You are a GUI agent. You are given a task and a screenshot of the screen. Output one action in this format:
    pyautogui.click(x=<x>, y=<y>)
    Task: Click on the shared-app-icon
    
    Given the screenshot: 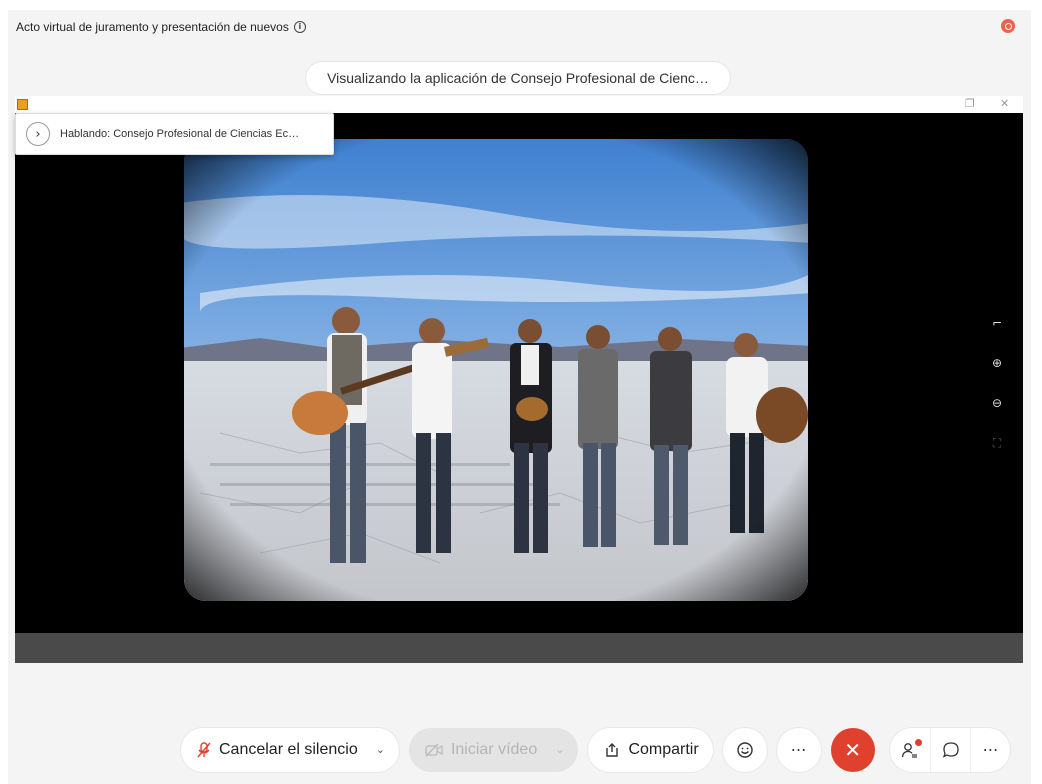 What is the action you would take?
    pyautogui.click(x=22, y=104)
    